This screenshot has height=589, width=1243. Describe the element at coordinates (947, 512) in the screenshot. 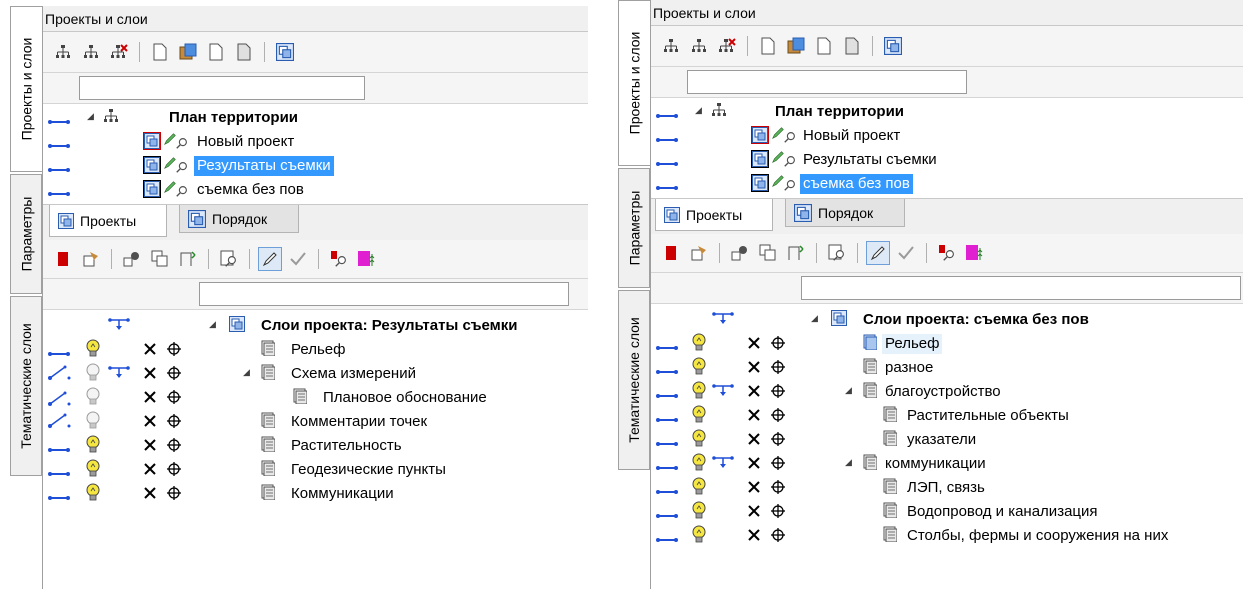

I see `layer-row: Водопровод и канализация` at that location.